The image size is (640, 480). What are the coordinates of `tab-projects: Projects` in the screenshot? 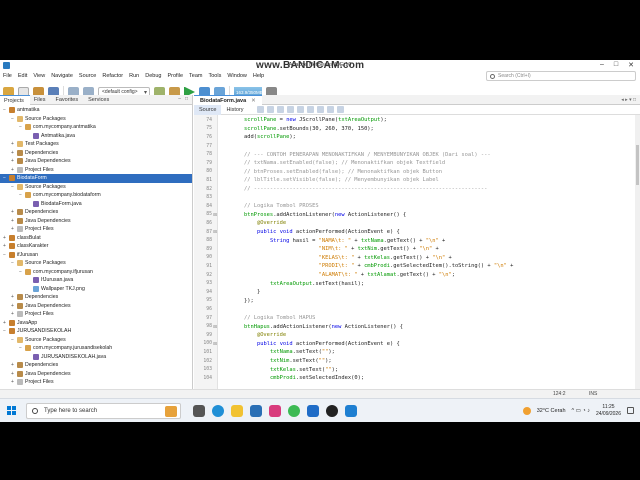 It's located at (15, 100).